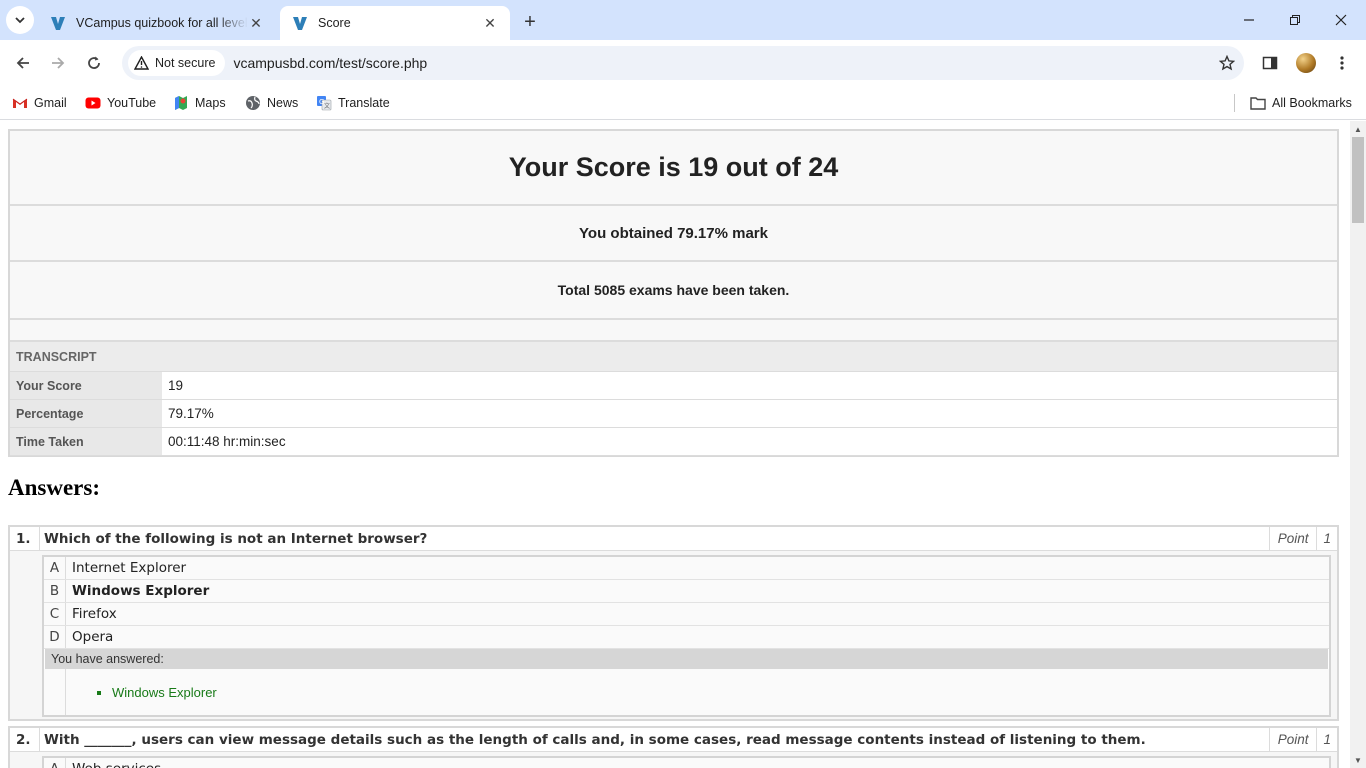 The image size is (1366, 768). I want to click on minimize-button, so click(1249, 20).